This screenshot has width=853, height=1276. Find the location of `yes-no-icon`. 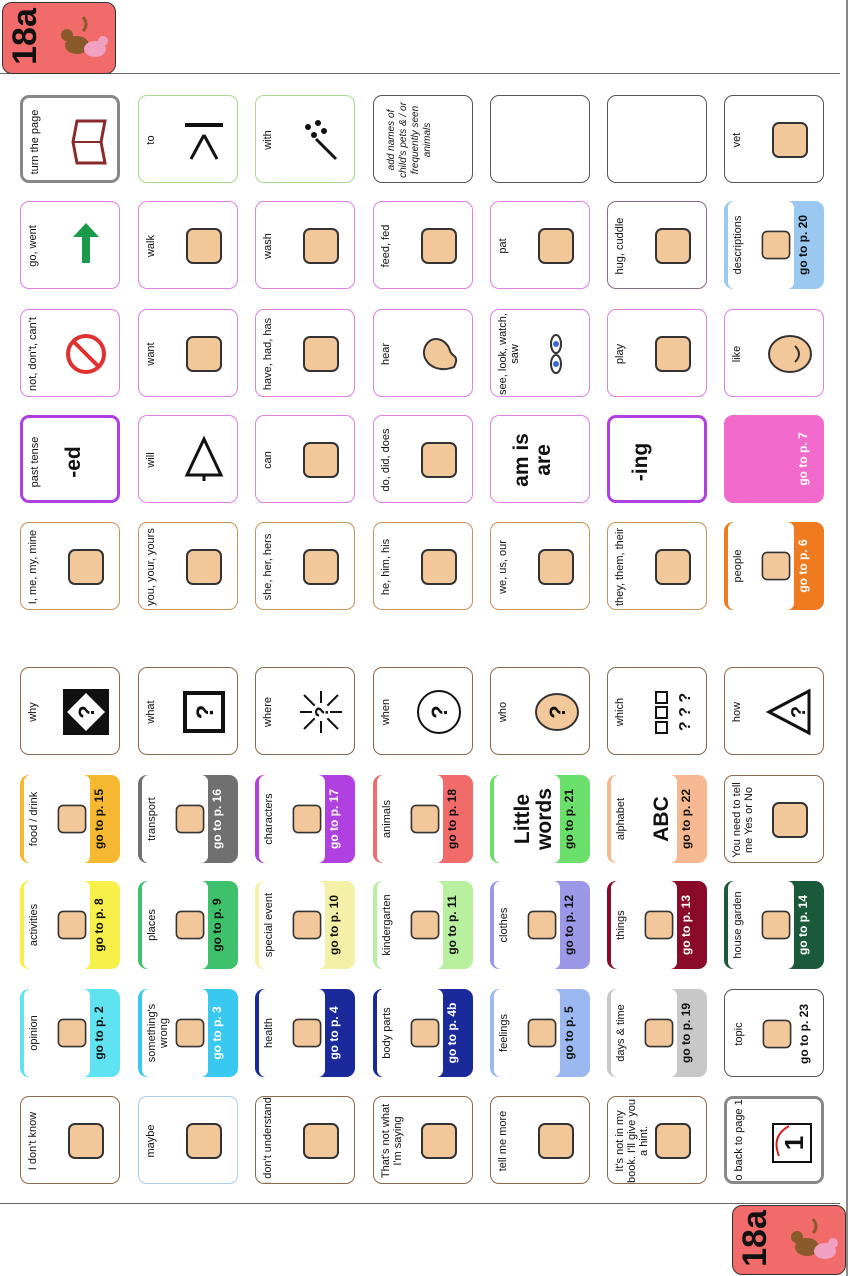

yes-no-icon is located at coordinates (790, 820).